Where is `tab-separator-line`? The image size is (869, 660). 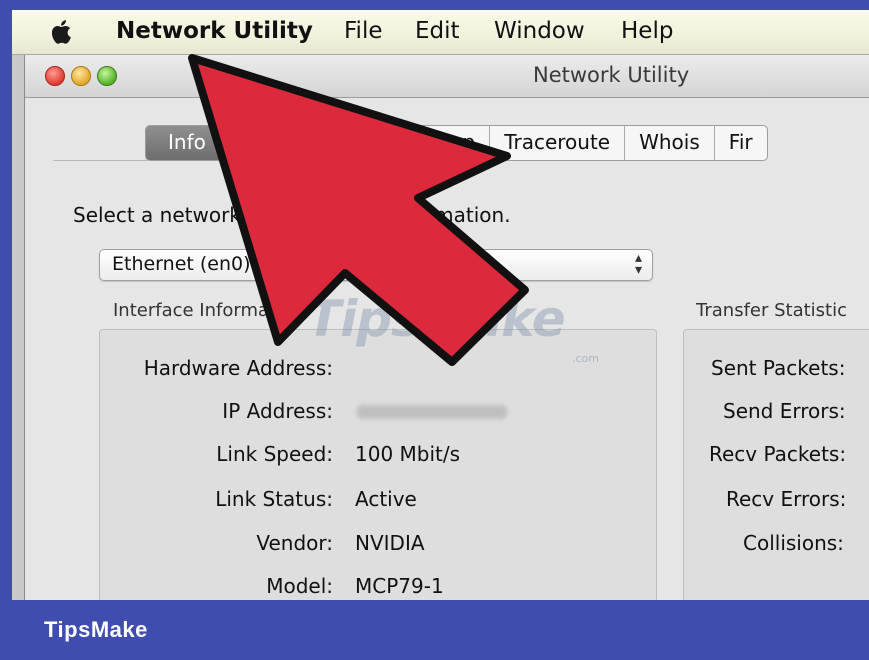
tab-separator-line is located at coordinates (100, 160).